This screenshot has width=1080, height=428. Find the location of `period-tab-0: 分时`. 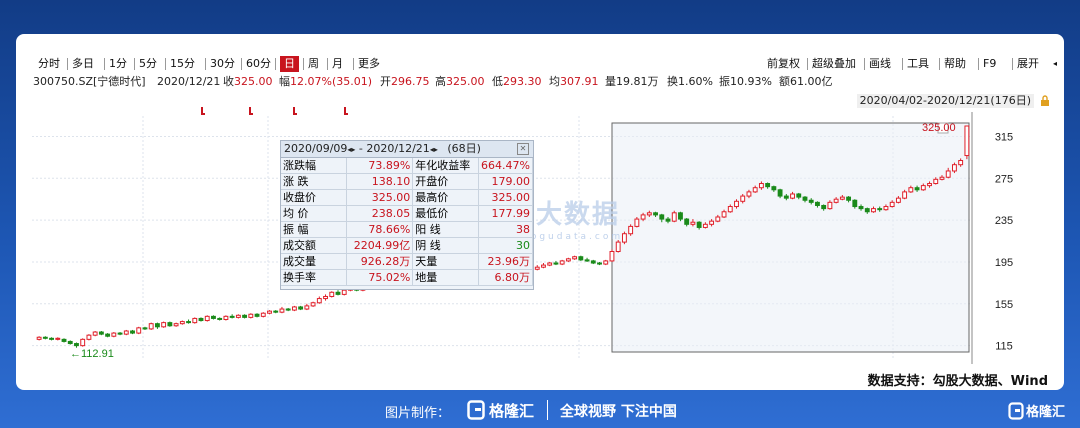

period-tab-0: 分时 is located at coordinates (49, 64).